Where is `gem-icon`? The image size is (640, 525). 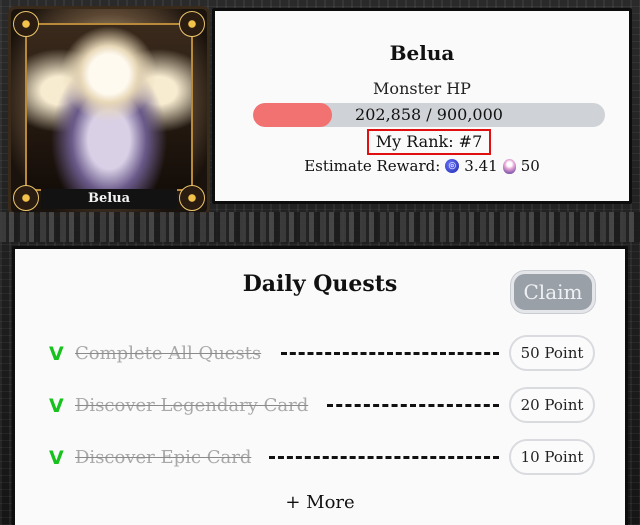
gem-icon is located at coordinates (509, 166).